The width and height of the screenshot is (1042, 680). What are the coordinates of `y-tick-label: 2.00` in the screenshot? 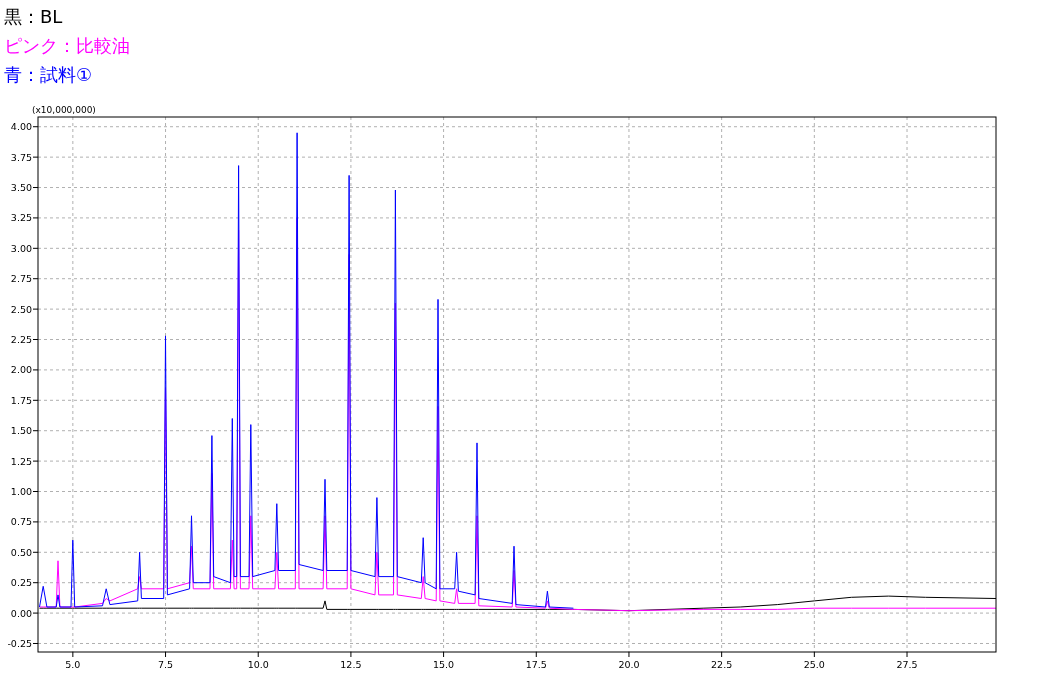 It's located at (21, 370).